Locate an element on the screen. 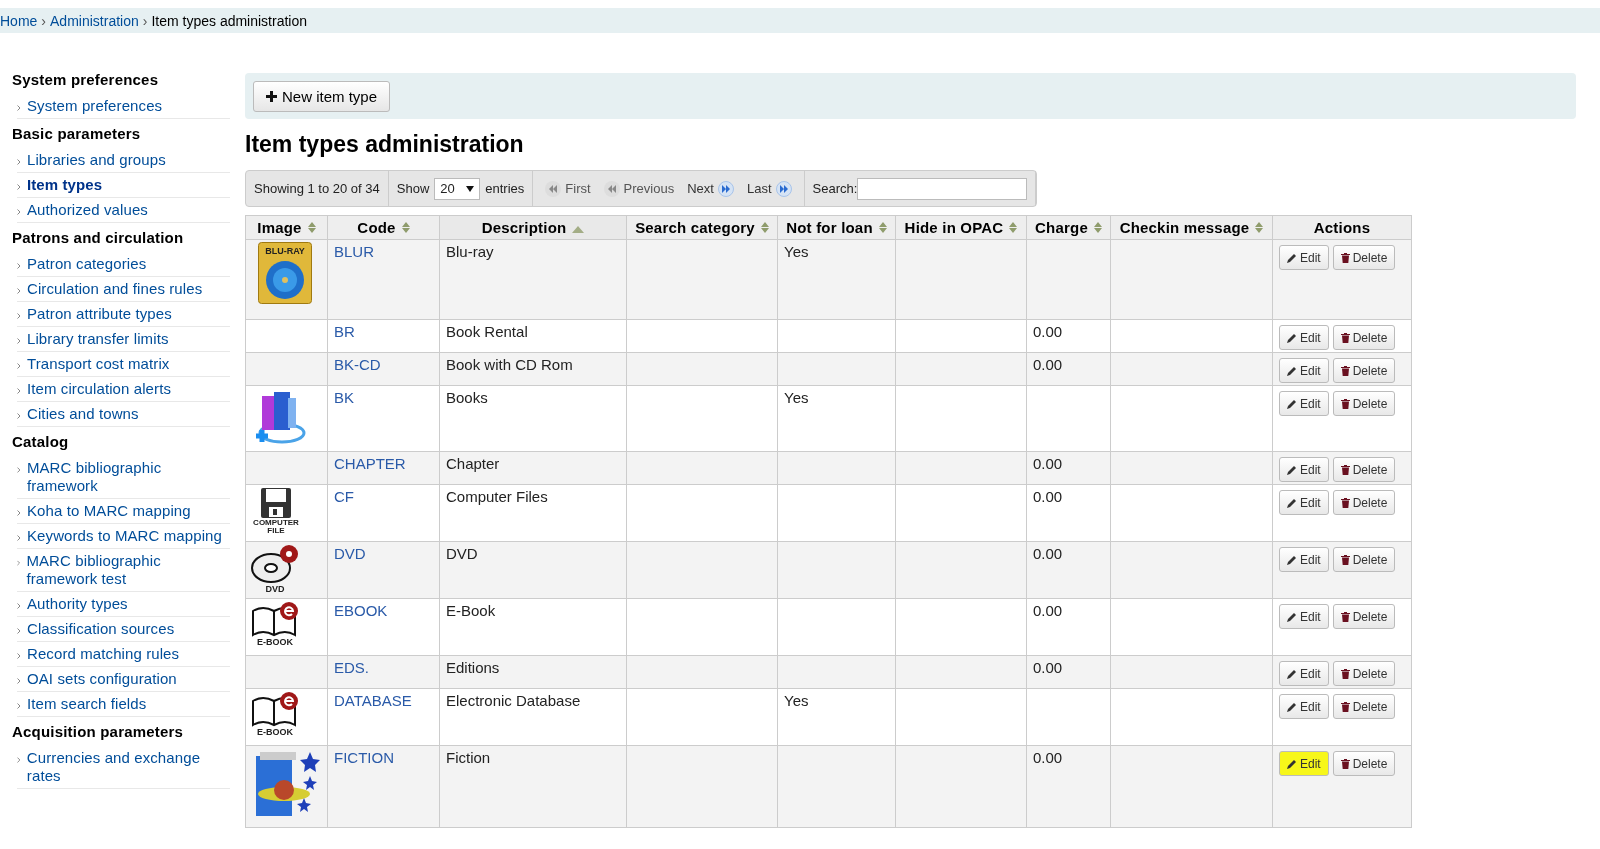 The width and height of the screenshot is (1600, 849). sidebar-link: Item types is located at coordinates (65, 185).